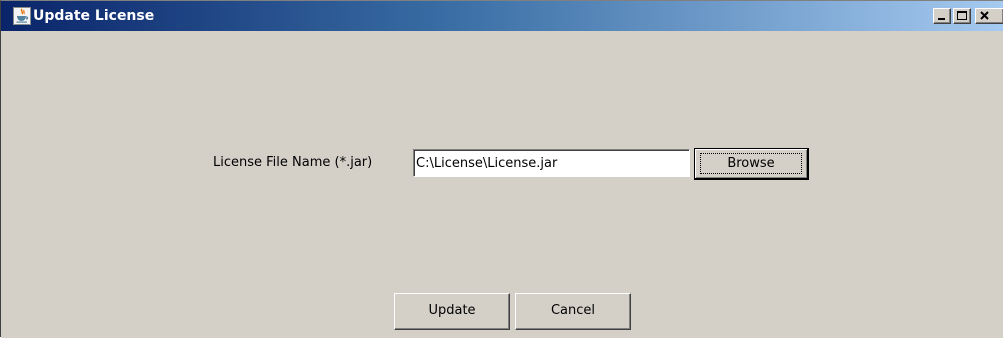 The width and height of the screenshot is (1003, 338). Describe the element at coordinates (573, 311) in the screenshot. I see `cancel-button: Cancel` at that location.